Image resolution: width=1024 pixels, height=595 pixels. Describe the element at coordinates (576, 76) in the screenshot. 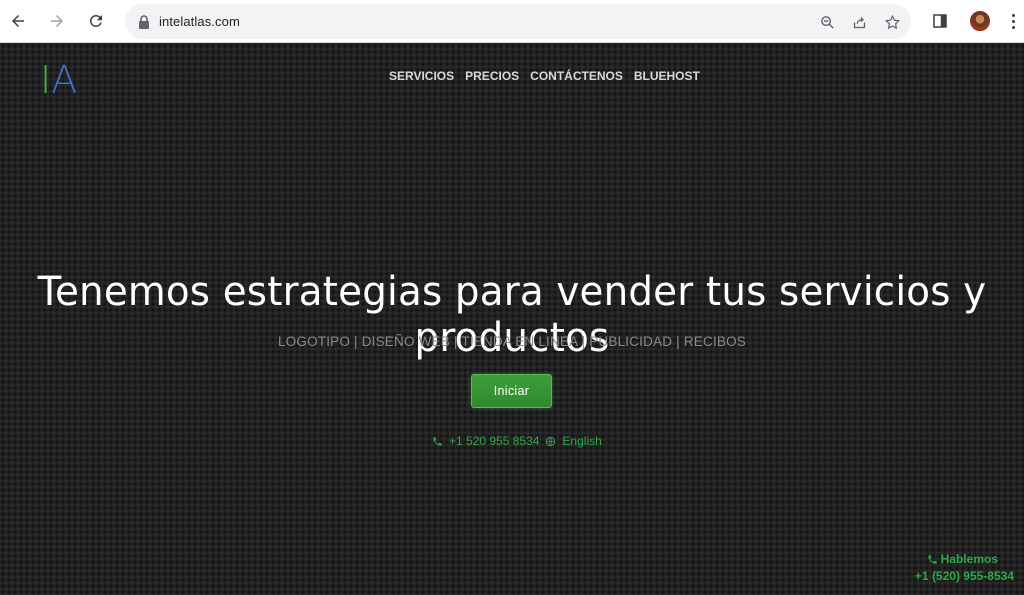

I see `nav-contactenos: CONTÁCTENOS` at that location.